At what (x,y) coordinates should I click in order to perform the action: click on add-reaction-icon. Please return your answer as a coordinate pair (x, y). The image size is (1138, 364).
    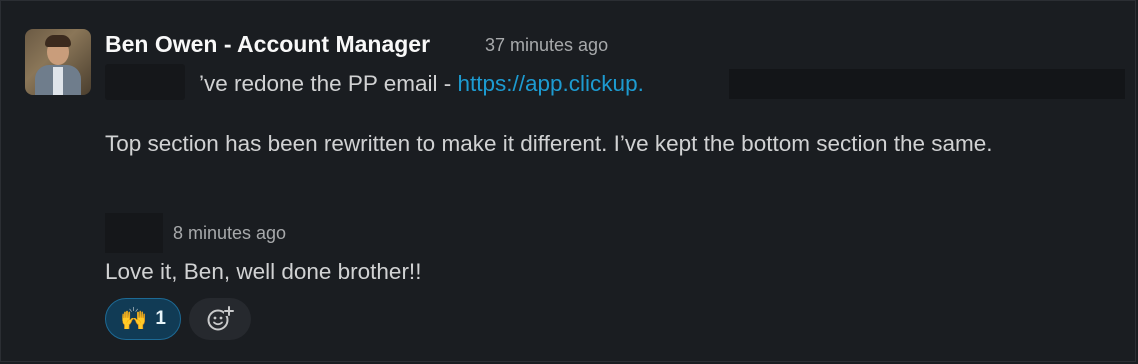
    Looking at the image, I should click on (220, 318).